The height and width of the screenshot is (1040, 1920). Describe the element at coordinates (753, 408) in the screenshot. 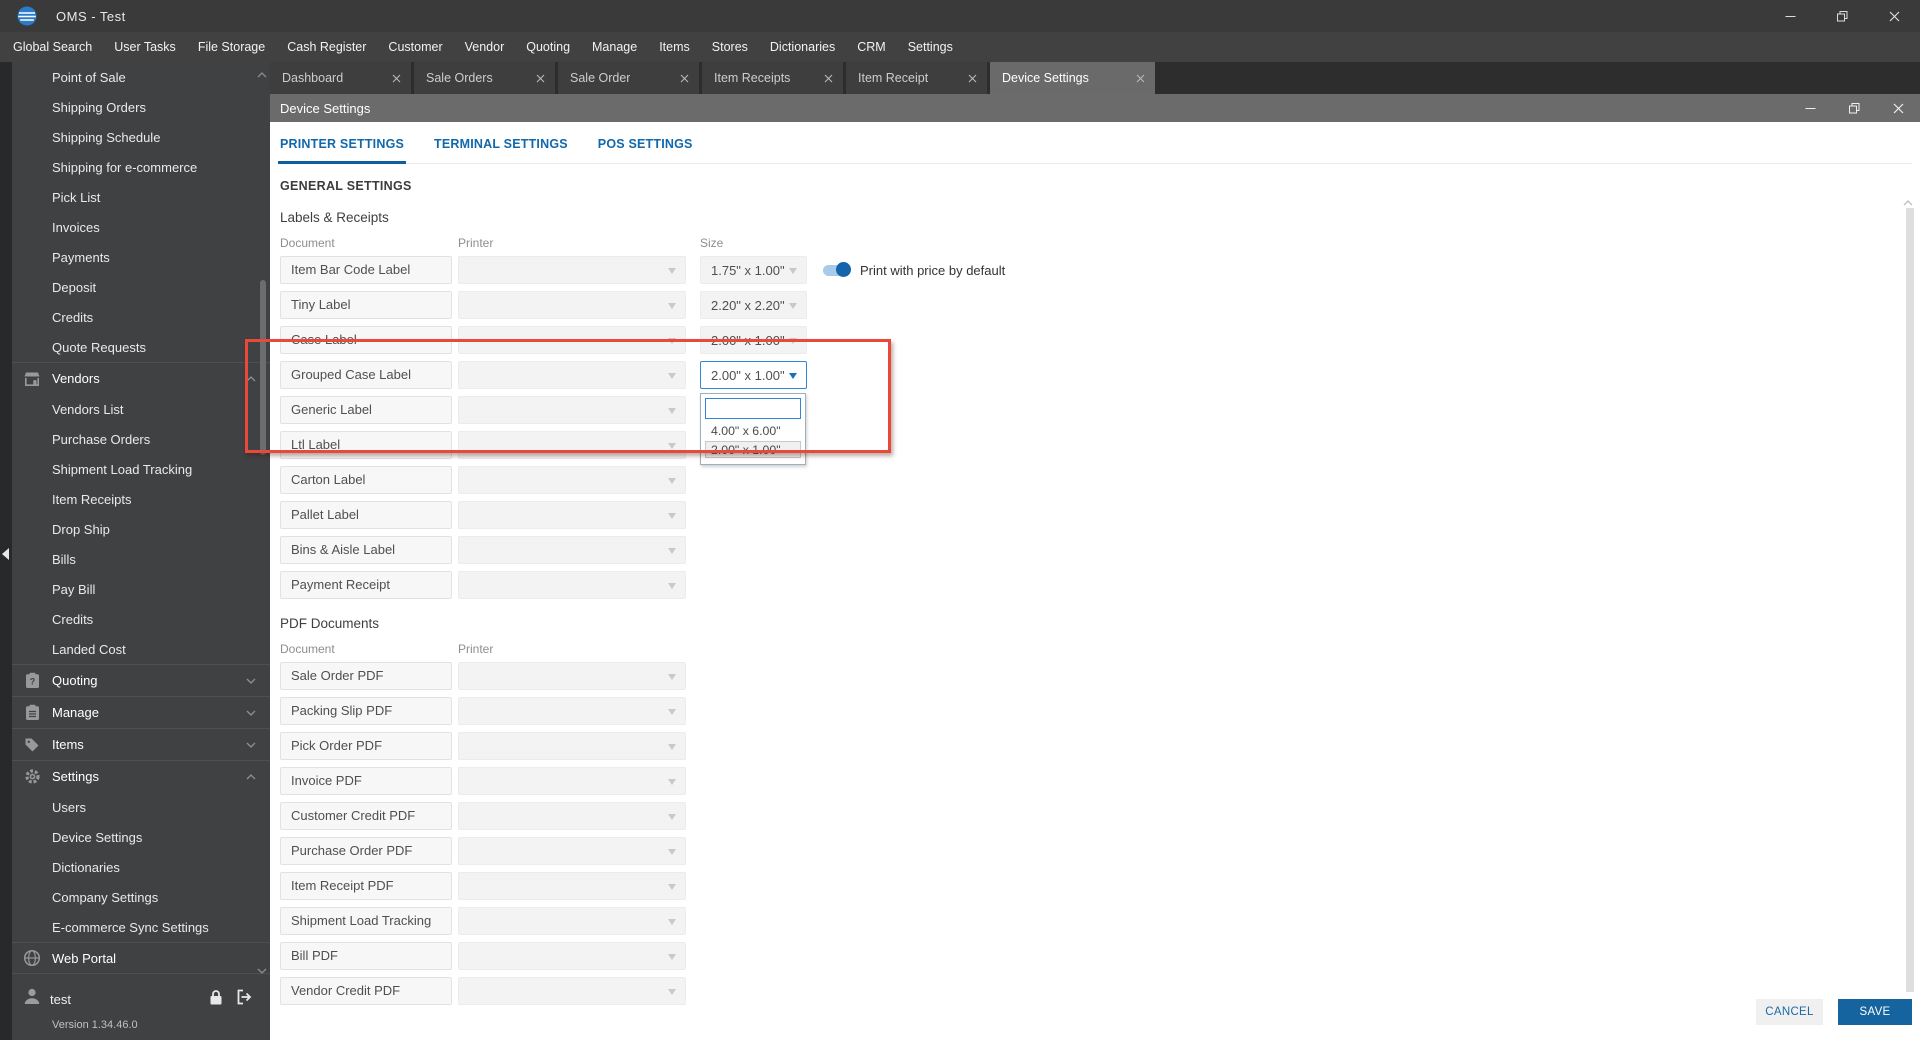

I see `size-filter-input` at that location.